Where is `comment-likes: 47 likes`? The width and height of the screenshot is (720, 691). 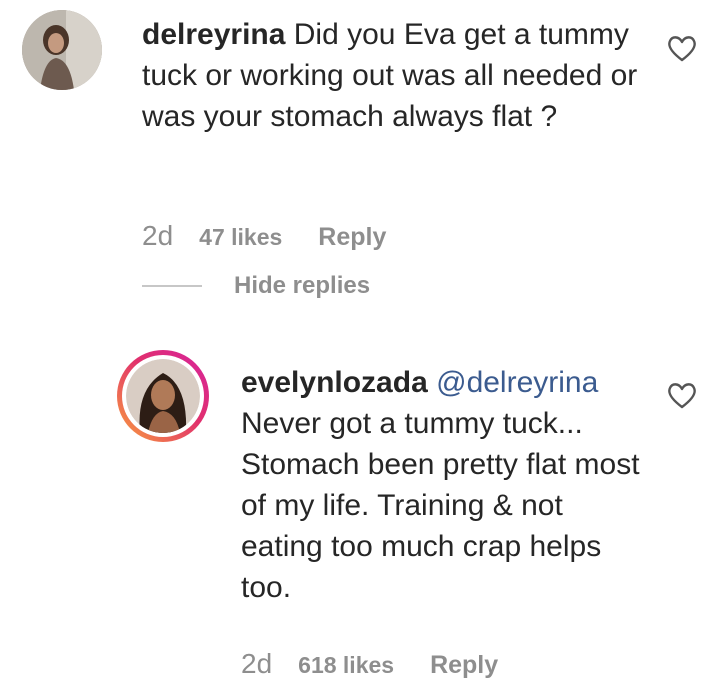
comment-likes: 47 likes is located at coordinates (240, 237).